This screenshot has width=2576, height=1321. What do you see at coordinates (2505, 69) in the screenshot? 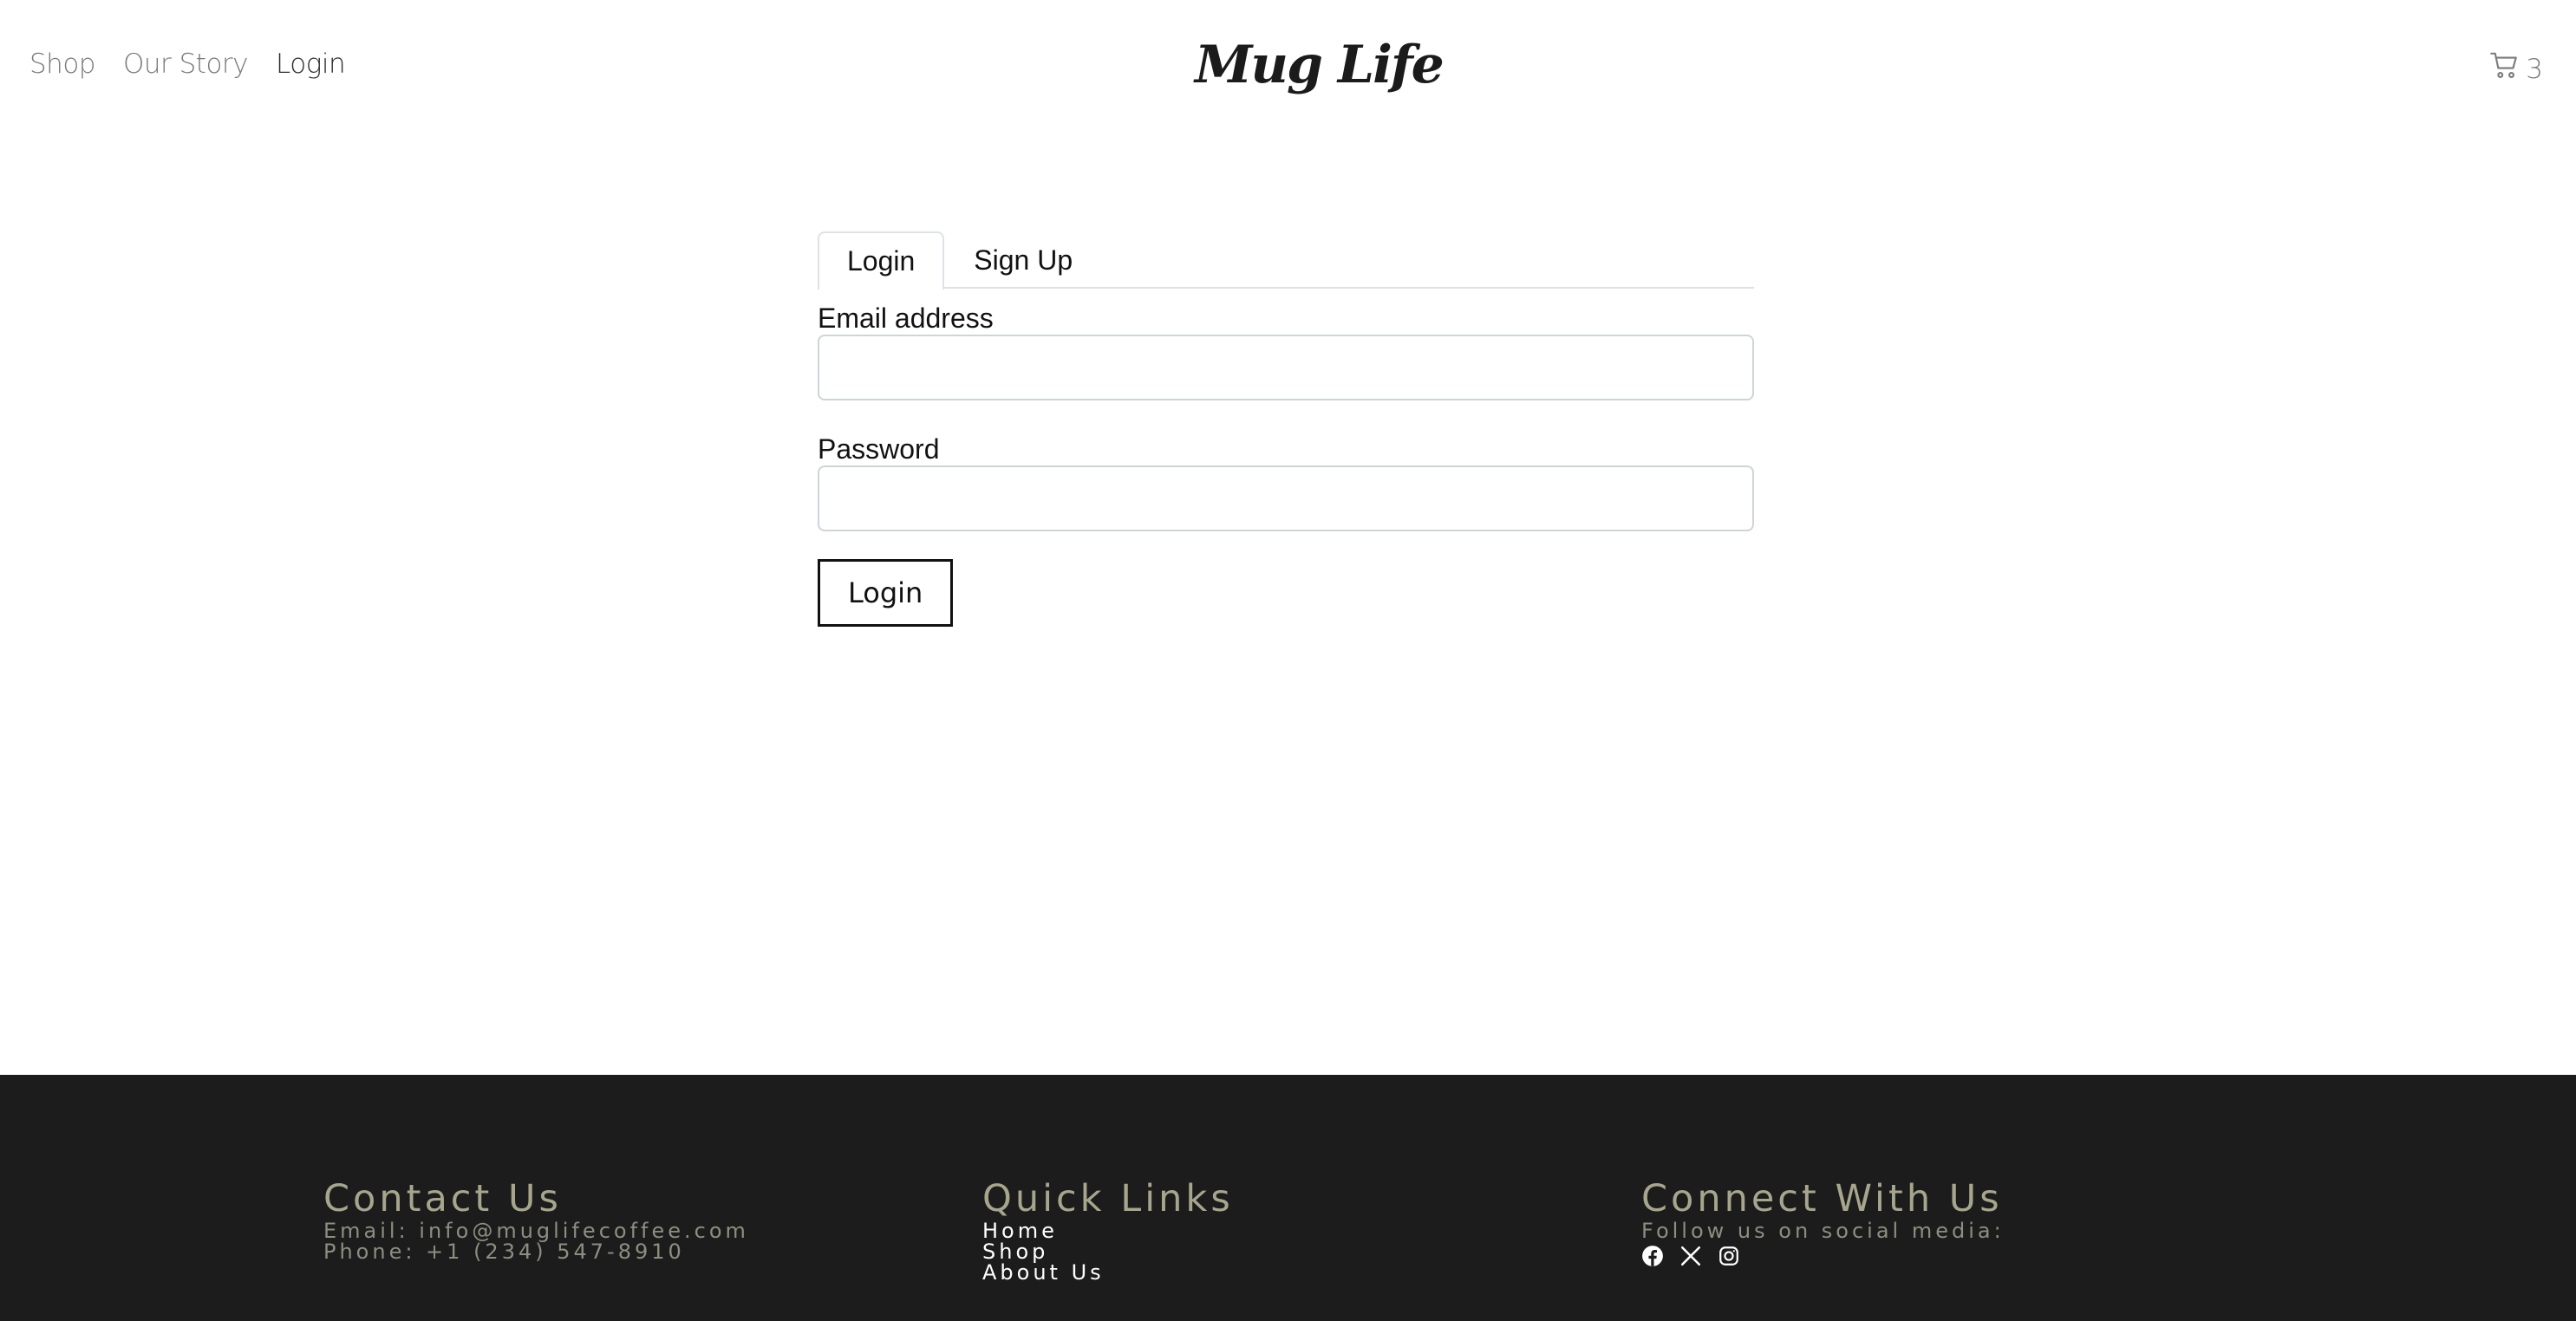
I see `shopping-cart-icon` at bounding box center [2505, 69].